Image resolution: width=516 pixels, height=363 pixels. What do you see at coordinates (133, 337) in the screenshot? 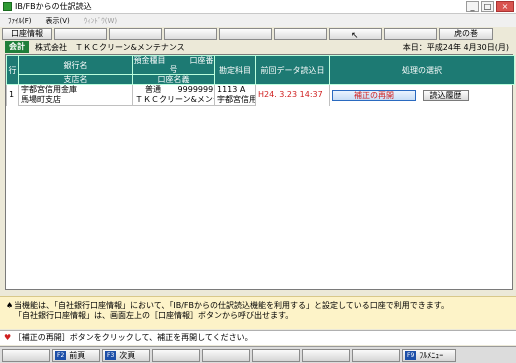
I see `status-text: ［補正の再開］ボタンをクリックして、補正を再開してください。` at bounding box center [133, 337].